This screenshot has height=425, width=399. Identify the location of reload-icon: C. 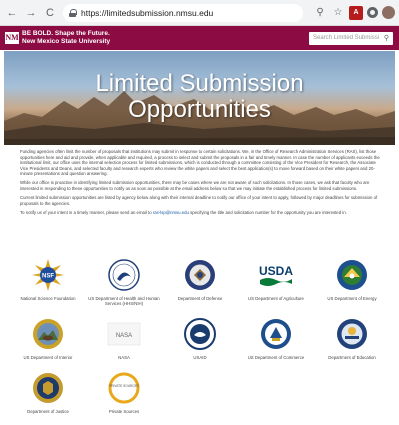
(50, 13).